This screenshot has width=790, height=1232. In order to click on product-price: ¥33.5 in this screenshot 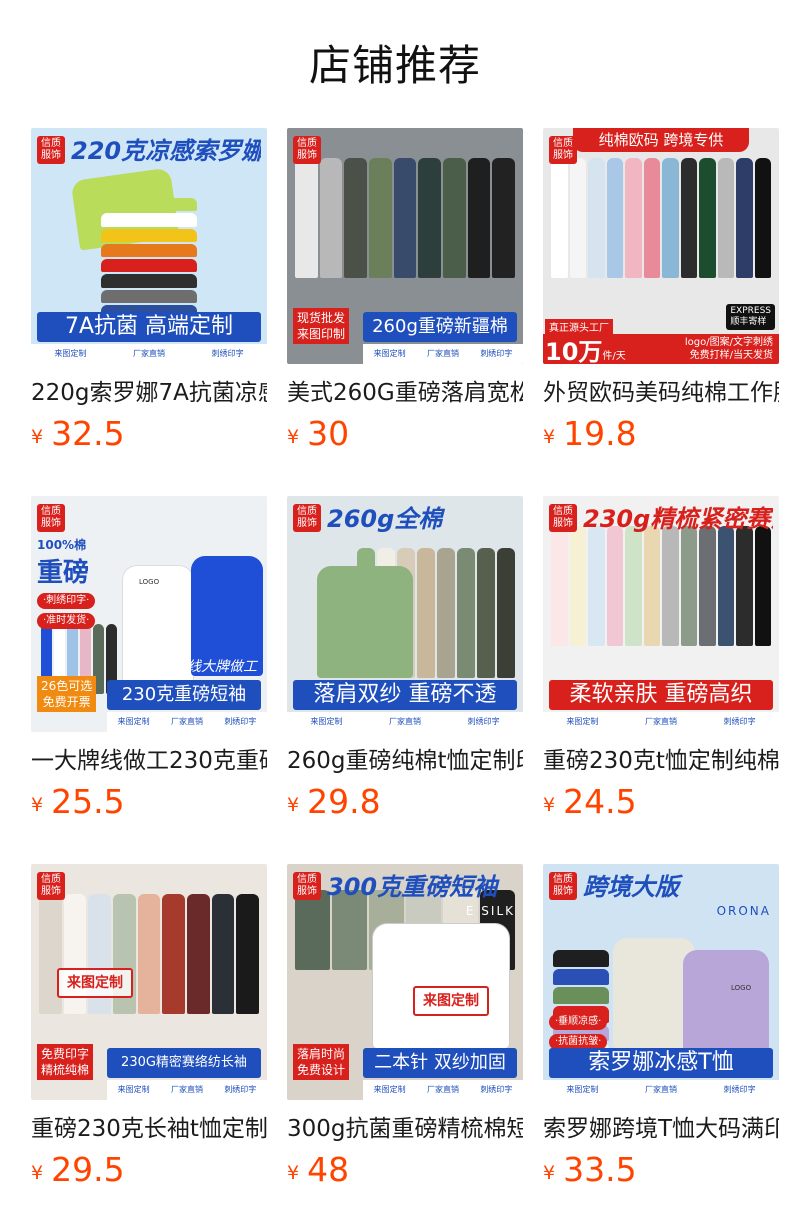, I will do `click(661, 1170)`.